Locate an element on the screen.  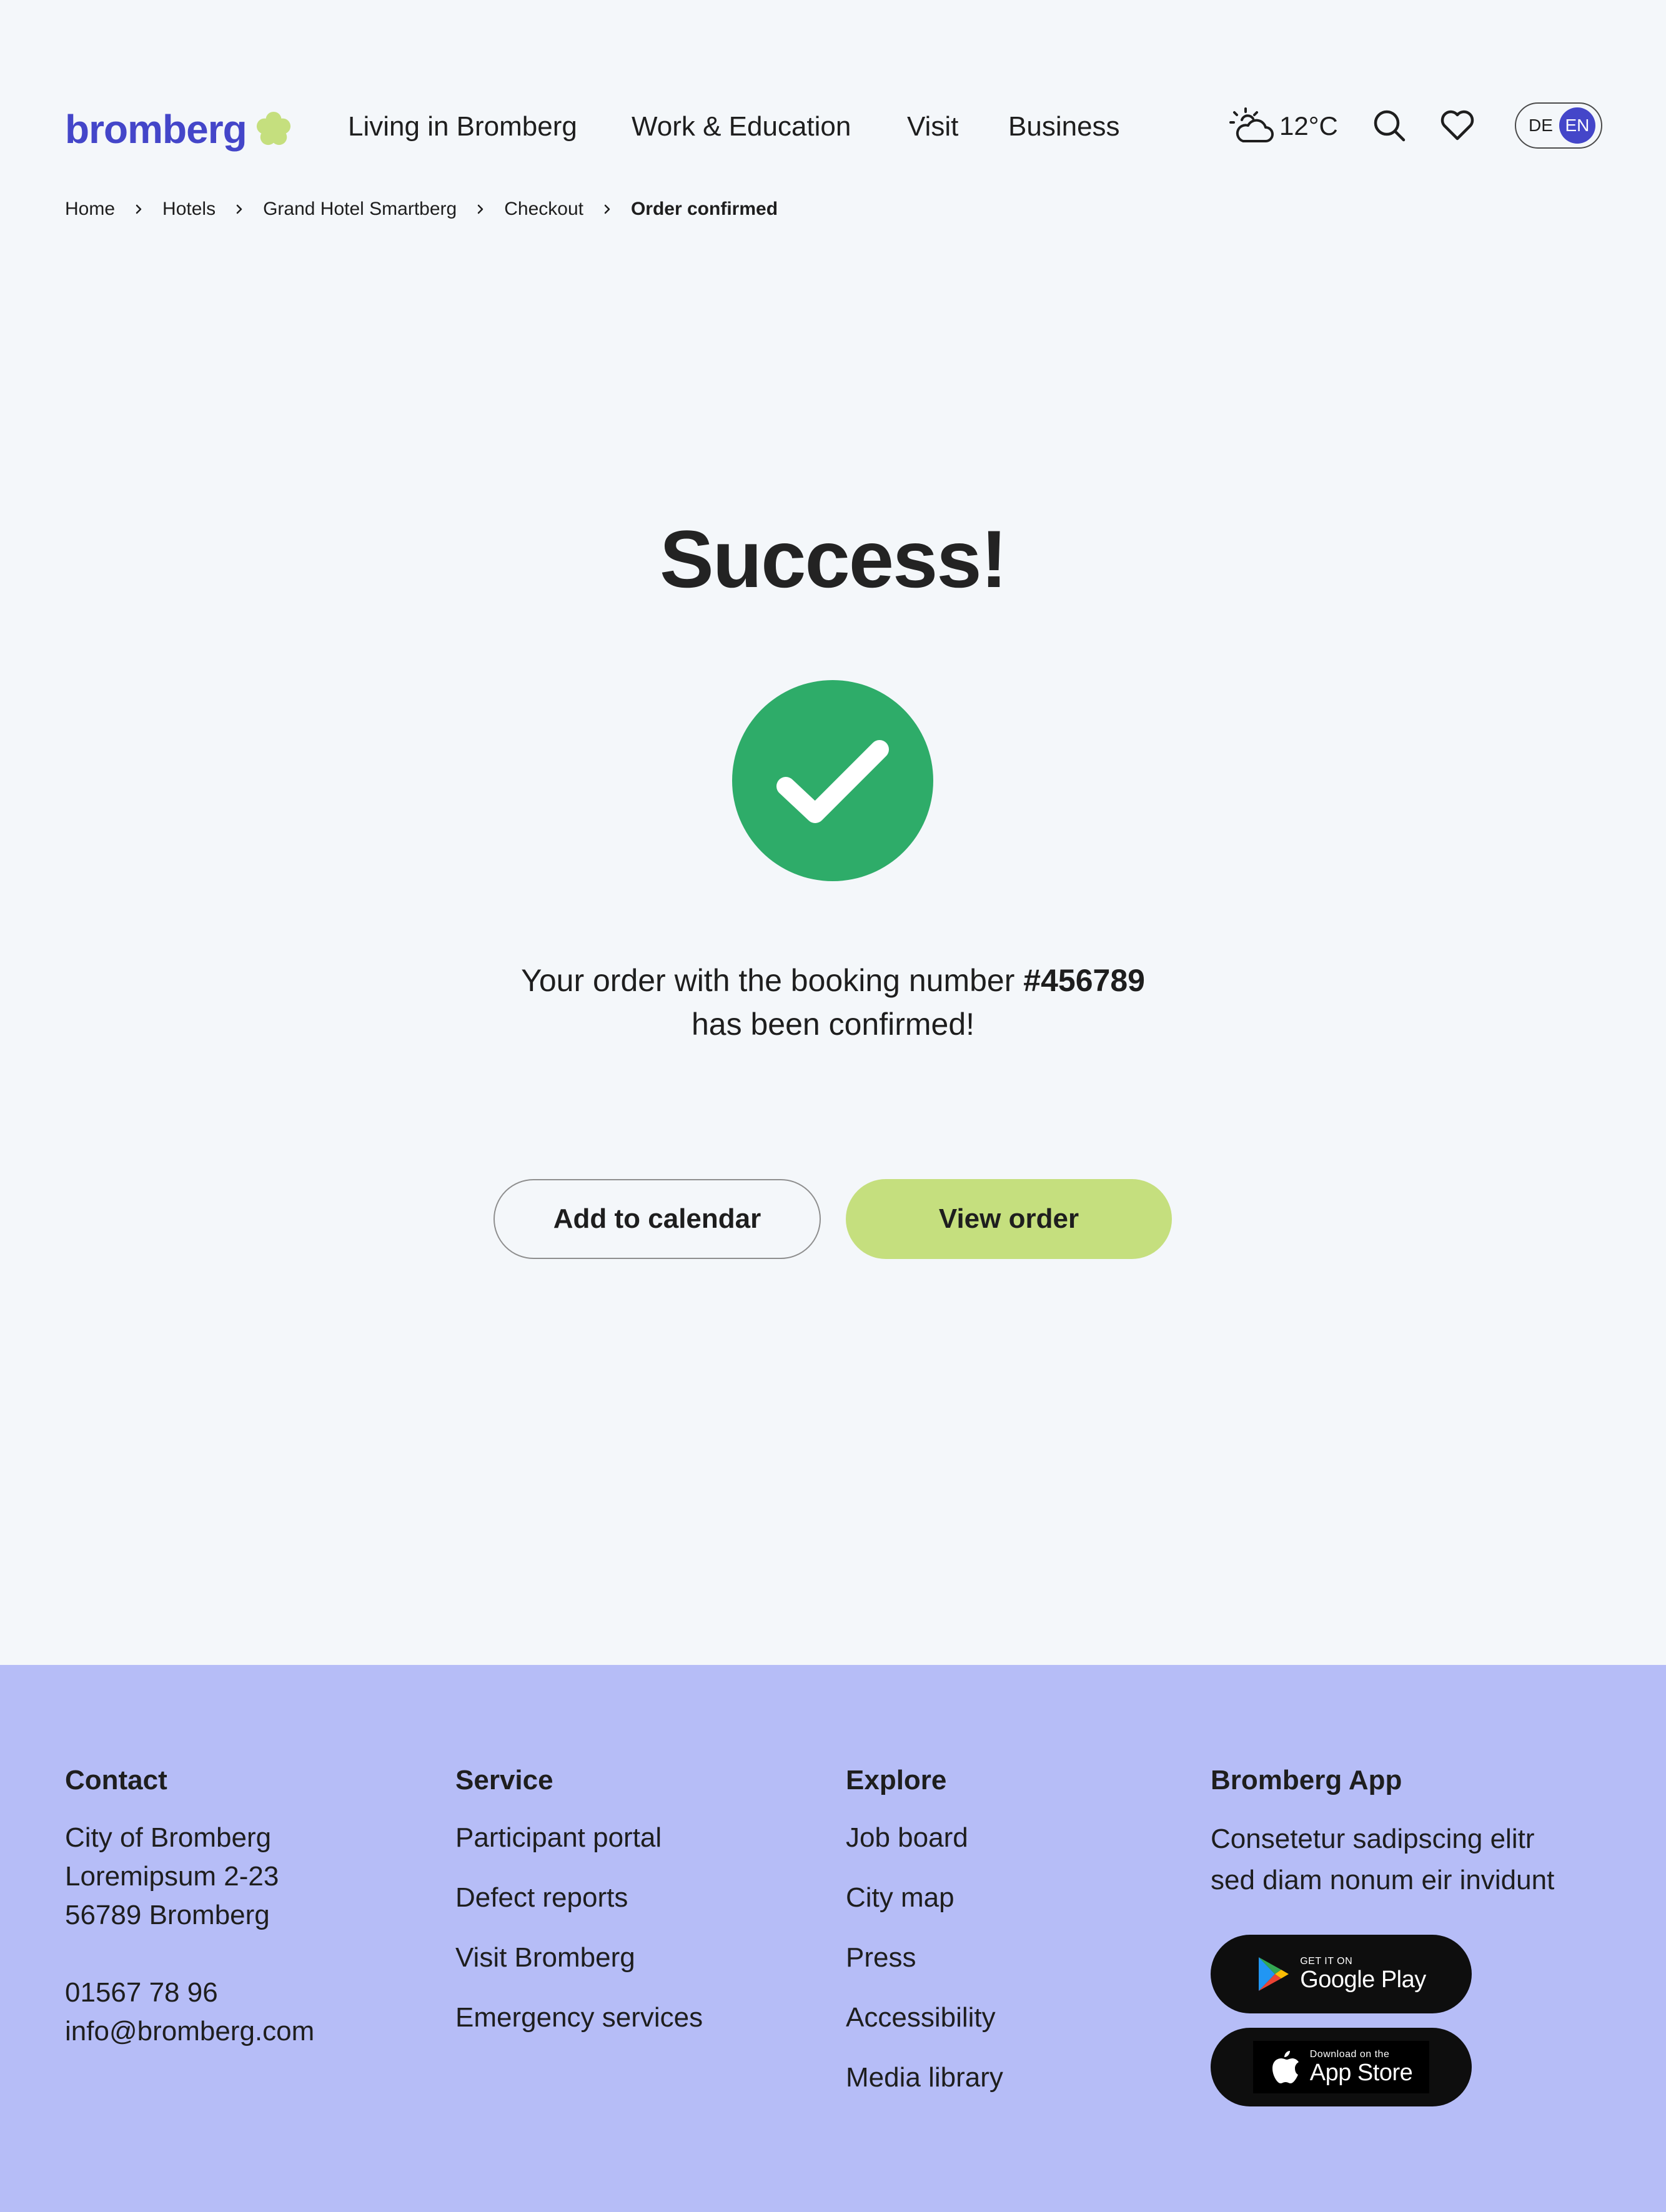
contact-line: 56789 Bromberg is located at coordinates (167, 1915).